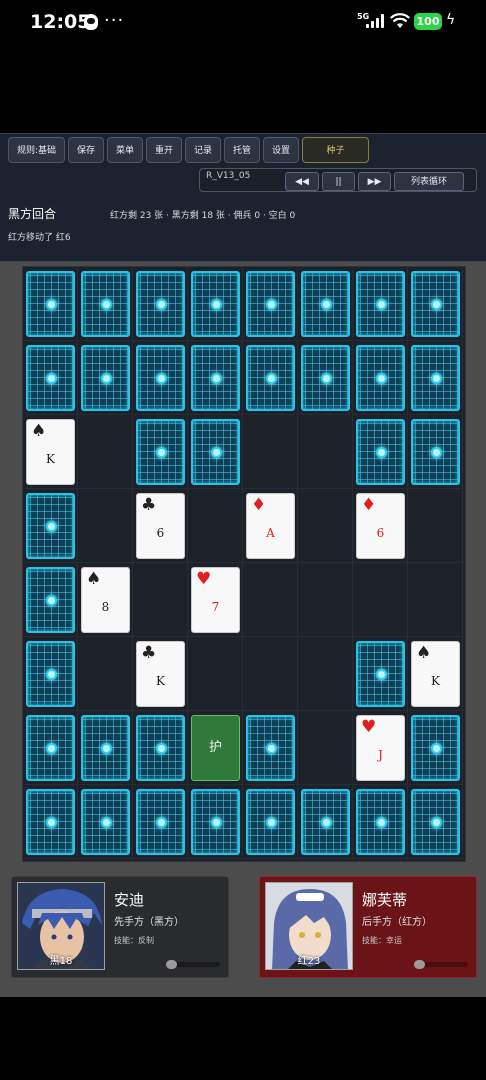 The width and height of the screenshot is (486, 1080). Describe the element at coordinates (270, 526) in the screenshot. I see `board-cell: ♦ A` at that location.